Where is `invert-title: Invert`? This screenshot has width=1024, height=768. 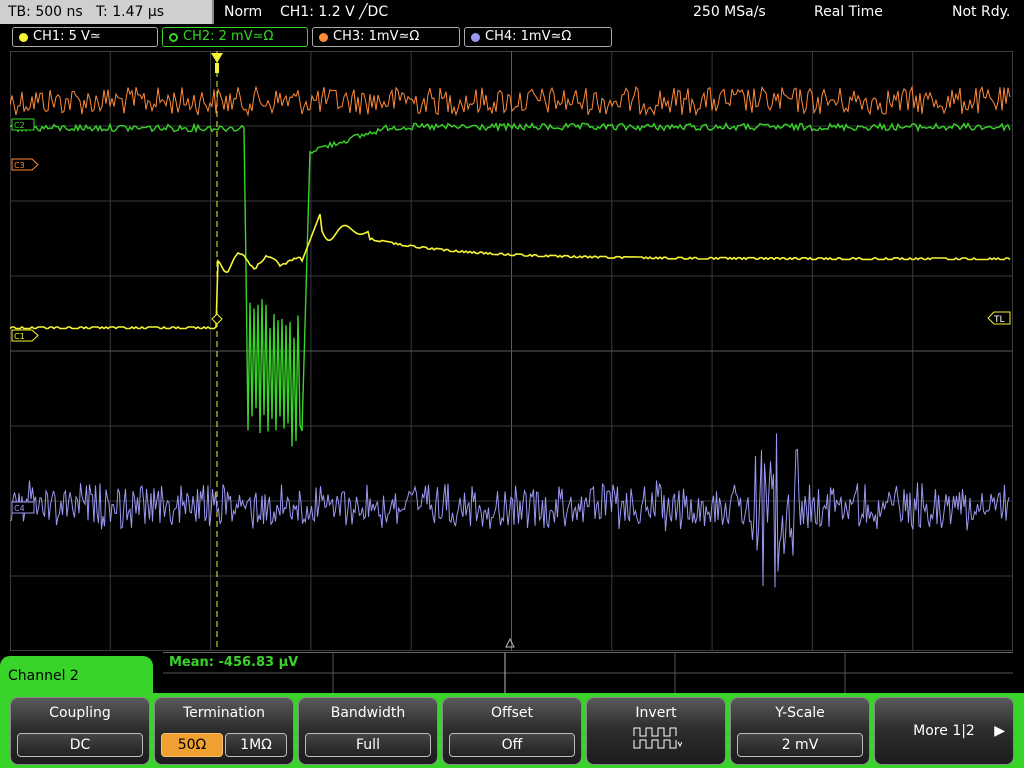 invert-title: Invert is located at coordinates (656, 713).